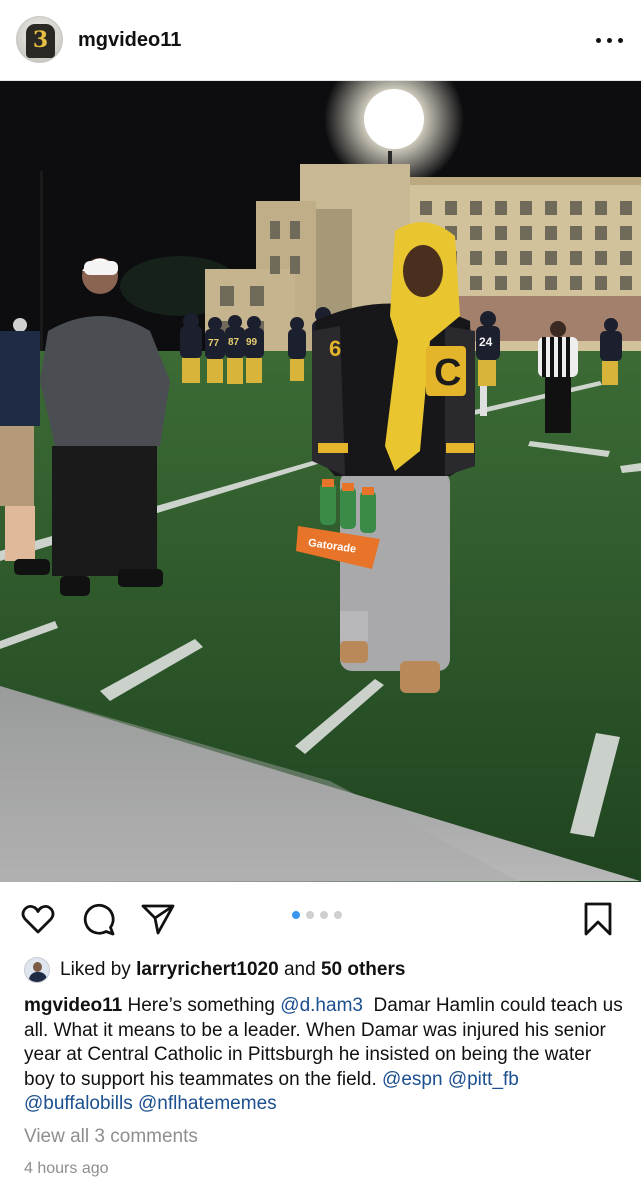 This screenshot has width=641, height=1200. What do you see at coordinates (321, 1005) in the screenshot?
I see `mention-link: @d.ham3` at bounding box center [321, 1005].